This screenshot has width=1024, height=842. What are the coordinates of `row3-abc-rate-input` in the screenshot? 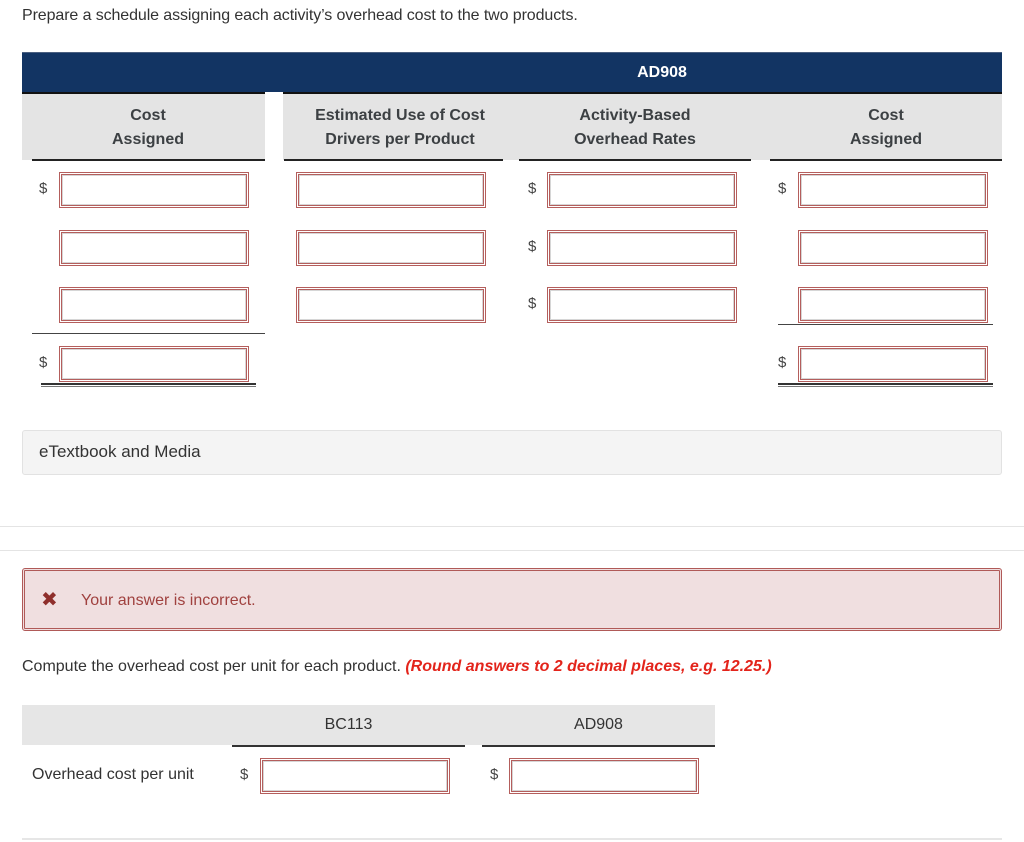 It's located at (642, 305).